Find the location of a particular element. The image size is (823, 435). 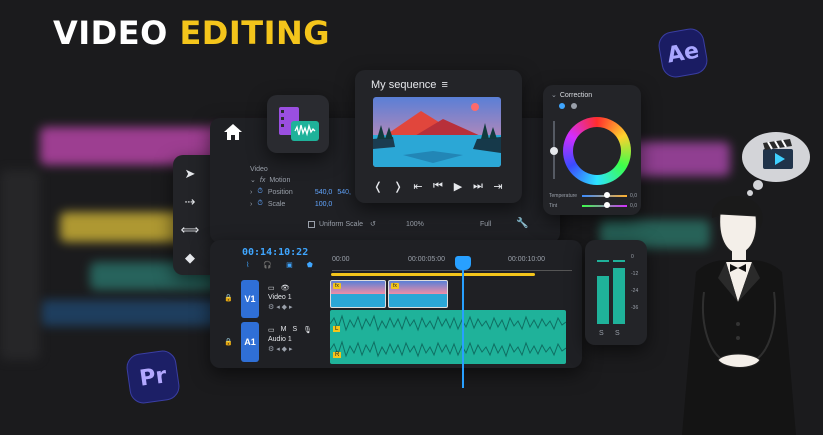

track-v1-toggle: V1 is located at coordinates (250, 299).